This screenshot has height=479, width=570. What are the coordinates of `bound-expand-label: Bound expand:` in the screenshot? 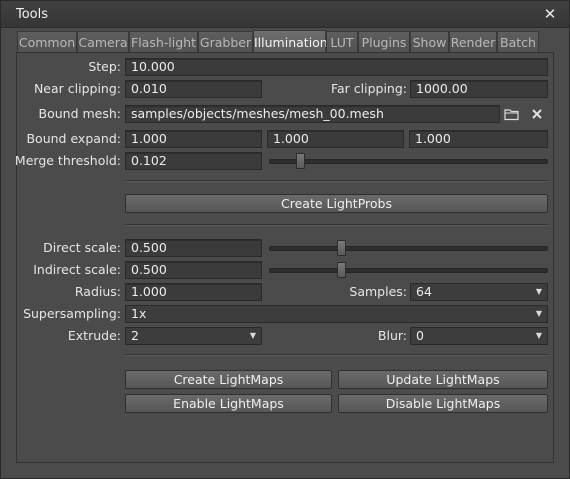 It's located at (73, 138).